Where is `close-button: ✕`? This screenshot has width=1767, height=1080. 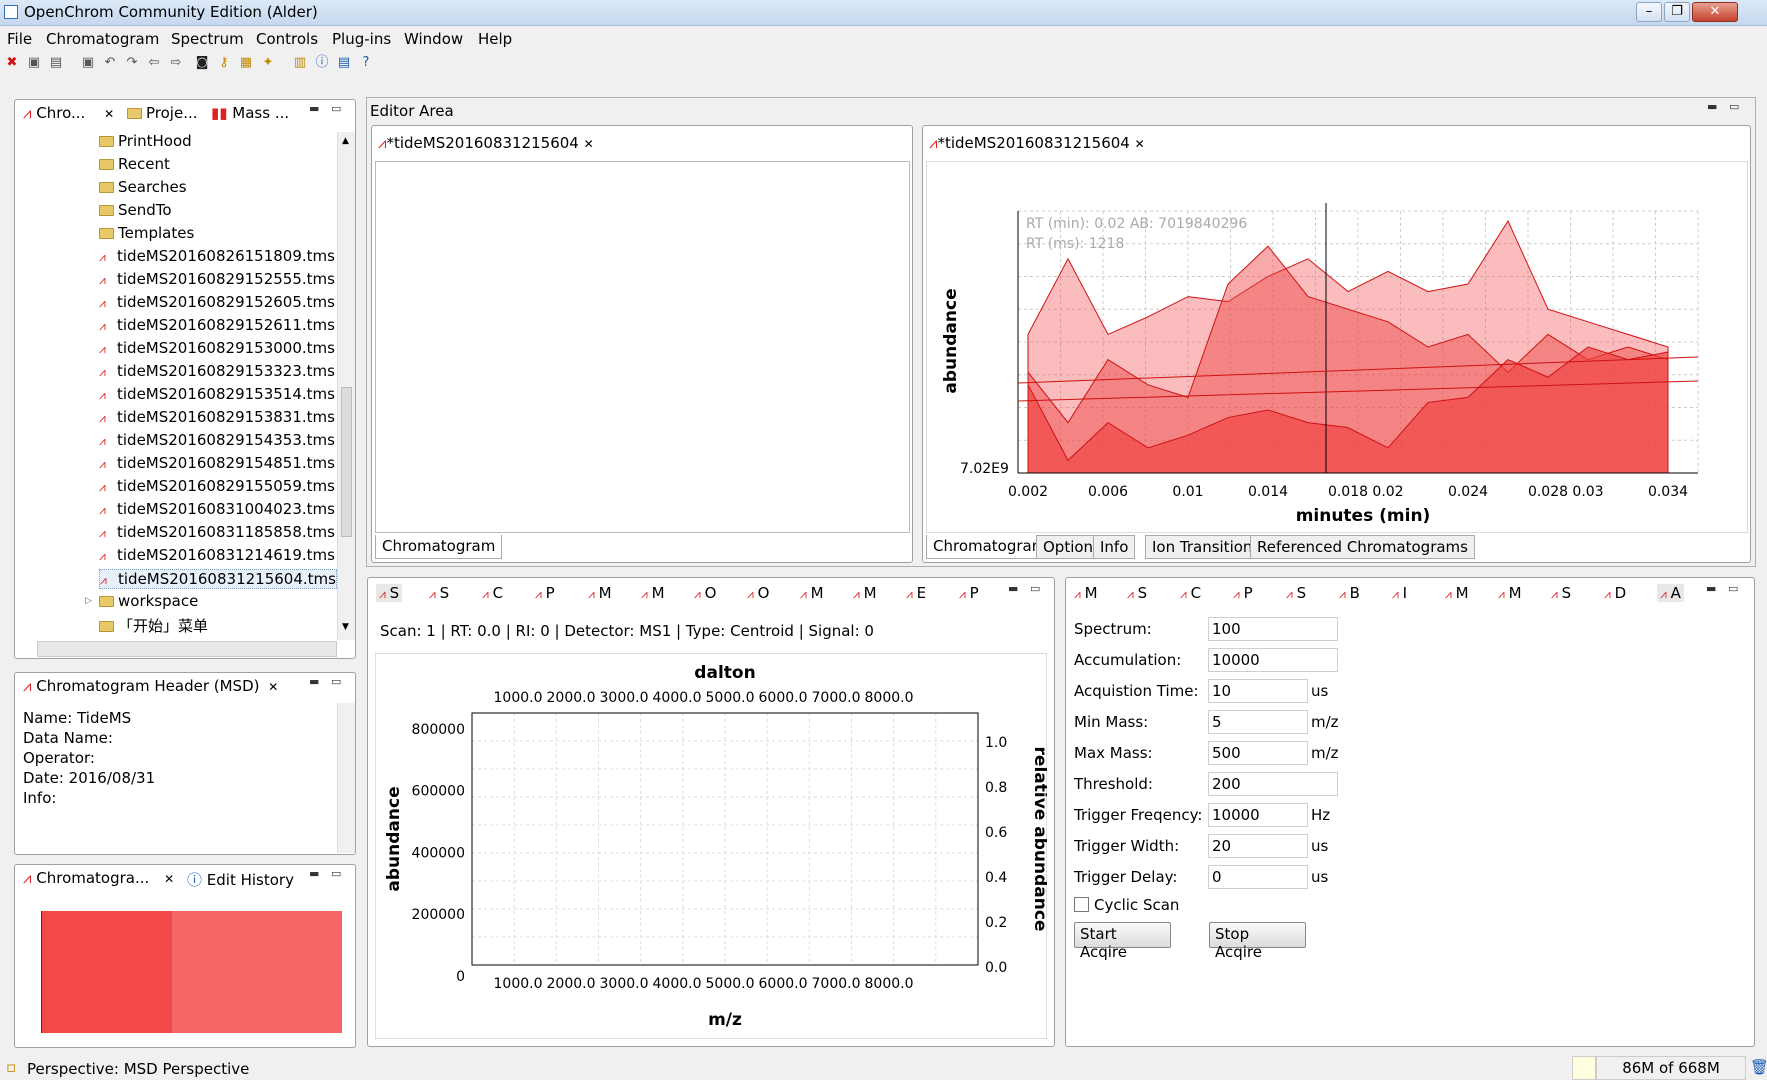 close-button: ✕ is located at coordinates (1715, 12).